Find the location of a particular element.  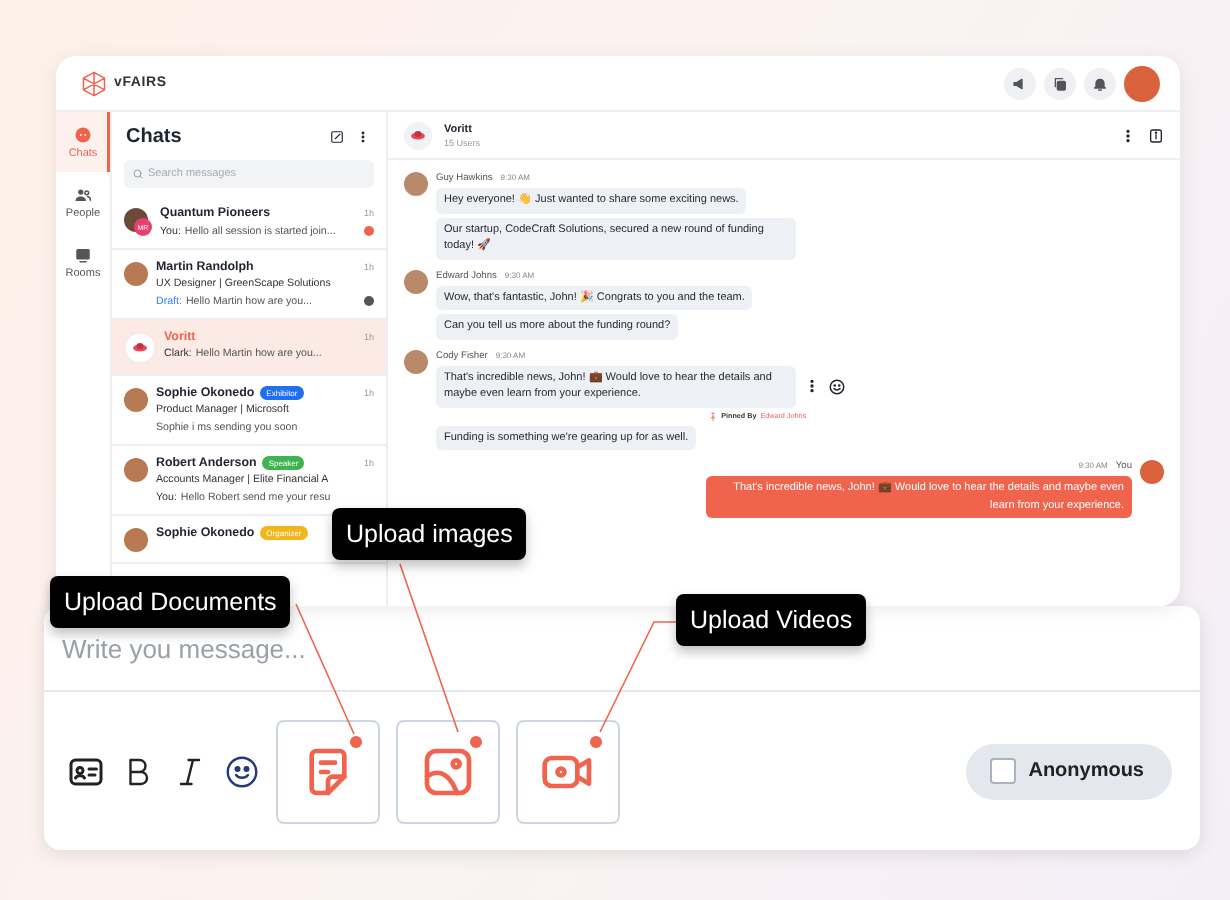

id-card-icon is located at coordinates (86, 771).